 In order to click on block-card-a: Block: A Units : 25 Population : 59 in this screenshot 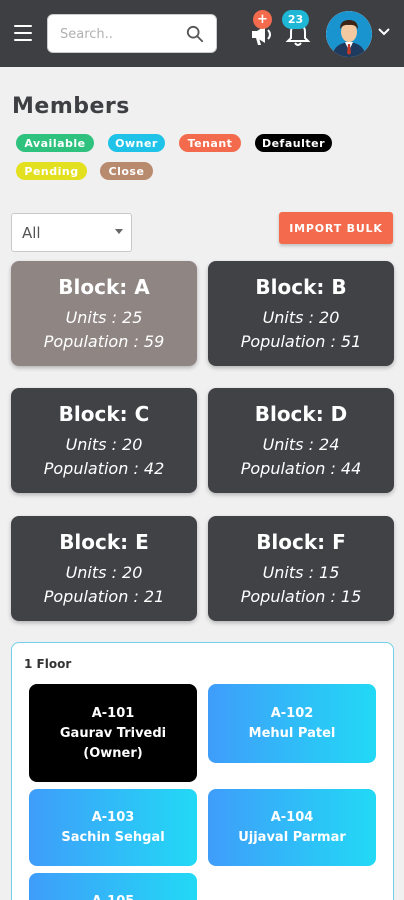, I will do `click(104, 313)`.